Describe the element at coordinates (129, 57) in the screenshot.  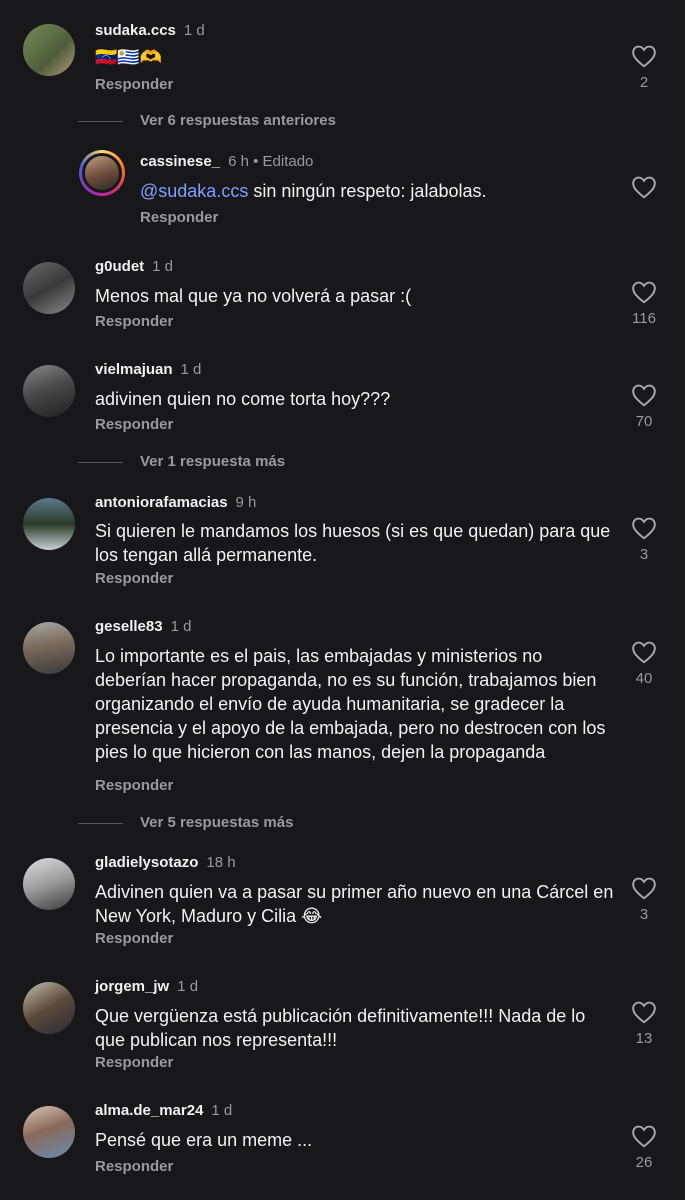
I see `comment-text: 🇻🇪🇺🇾🫶` at that location.